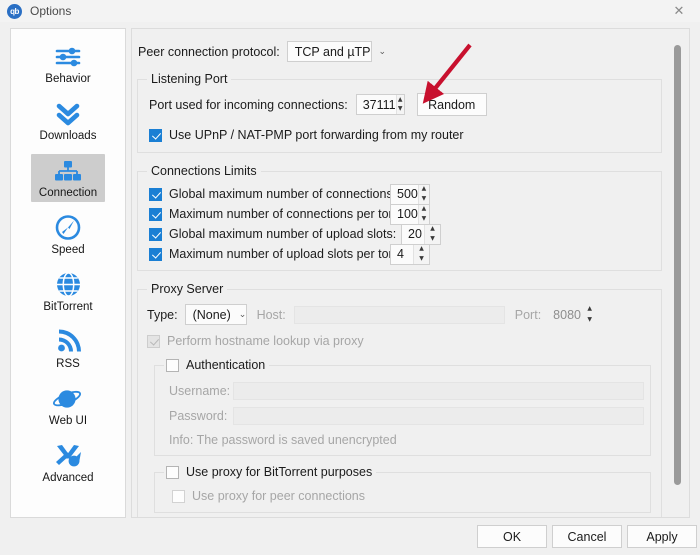  I want to click on use-proxy-peer-connections-label: Use proxy for peer connections, so click(279, 496).